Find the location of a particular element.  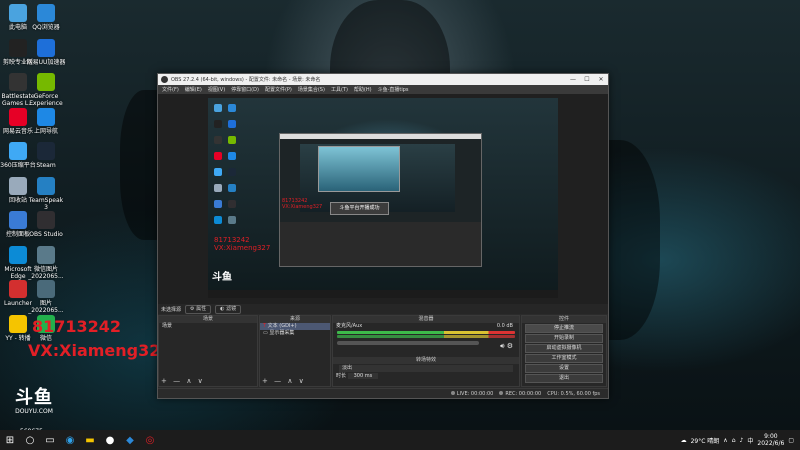

desktop-icon: QQ浏览器 is located at coordinates (46, 17).